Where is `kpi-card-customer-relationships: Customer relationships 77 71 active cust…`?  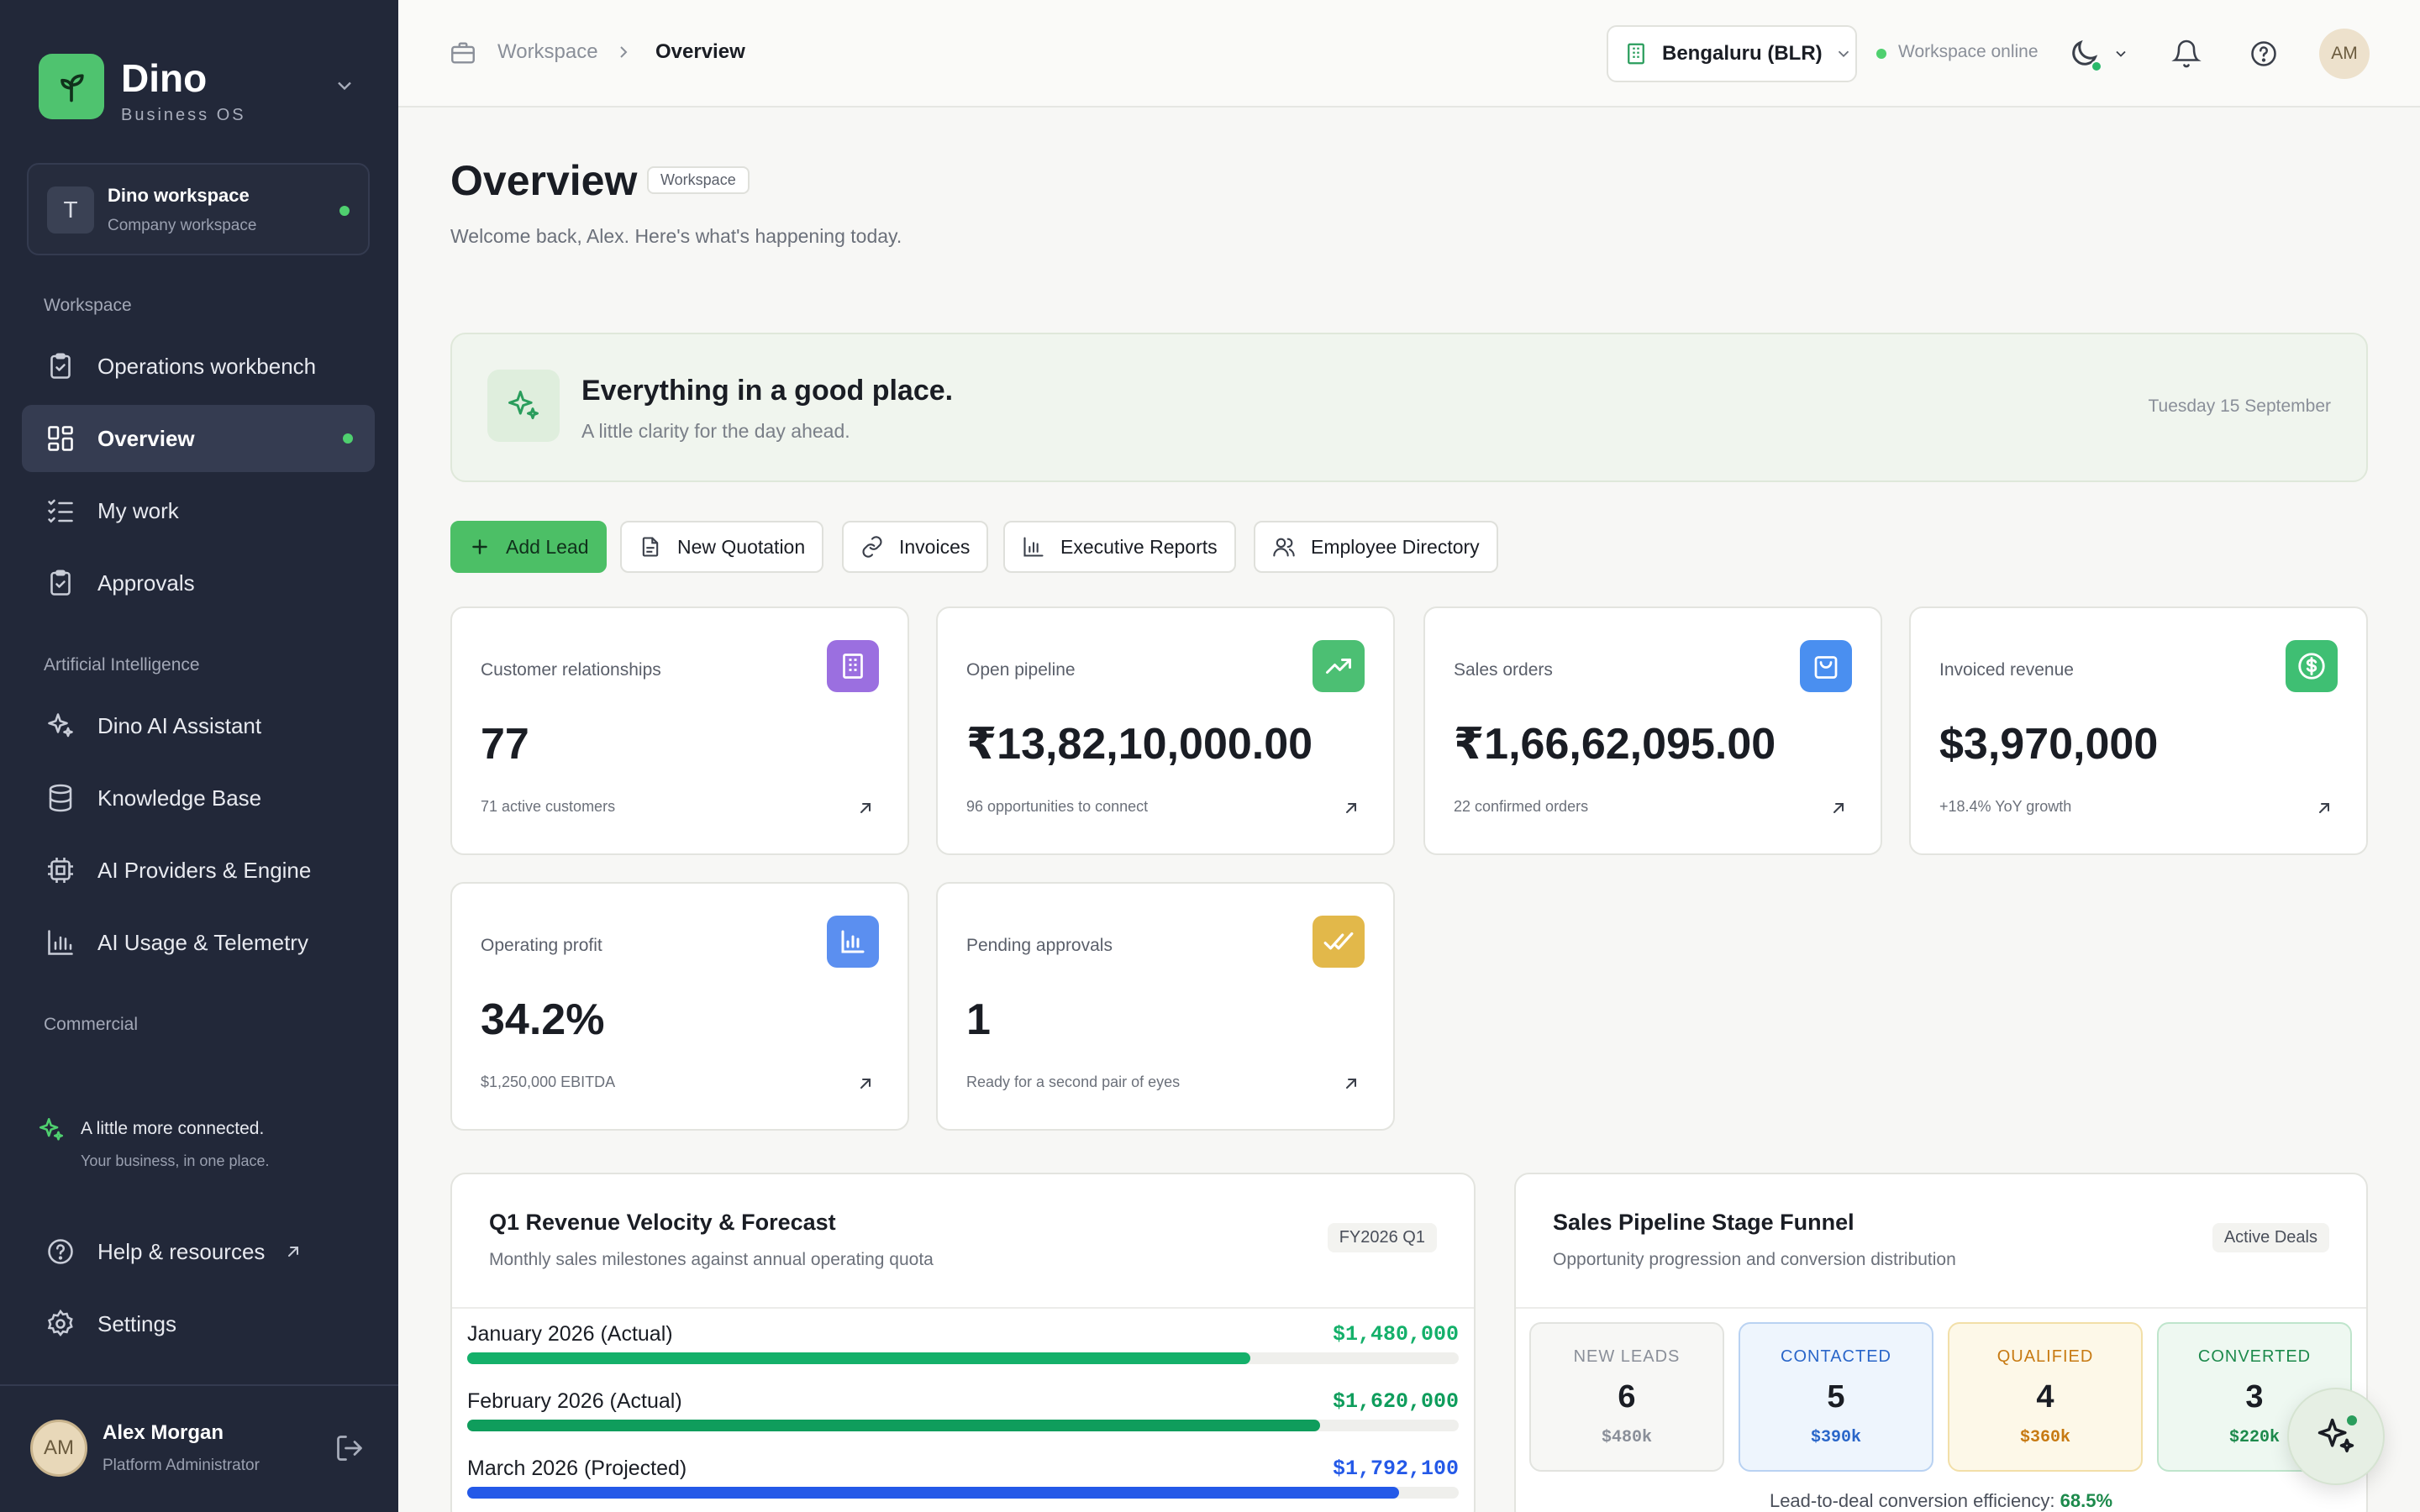
kpi-card-customer-relationships: Customer relationships 77 71 active cust… is located at coordinates (679, 730).